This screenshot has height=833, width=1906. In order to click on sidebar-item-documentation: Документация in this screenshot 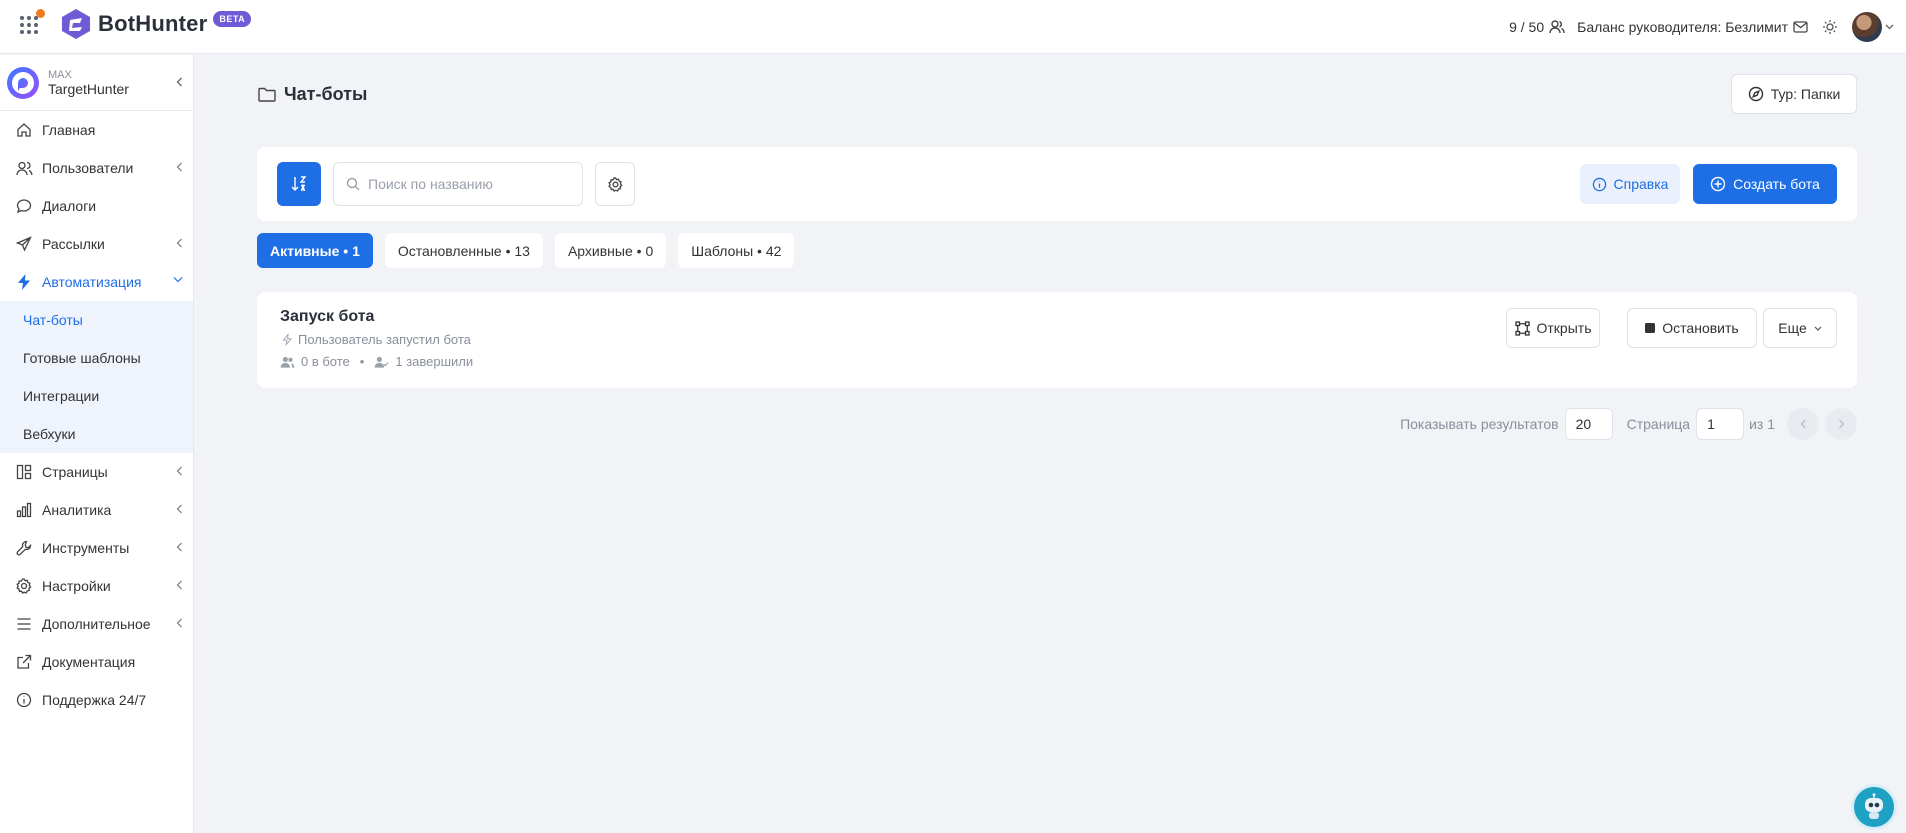, I will do `click(96, 662)`.